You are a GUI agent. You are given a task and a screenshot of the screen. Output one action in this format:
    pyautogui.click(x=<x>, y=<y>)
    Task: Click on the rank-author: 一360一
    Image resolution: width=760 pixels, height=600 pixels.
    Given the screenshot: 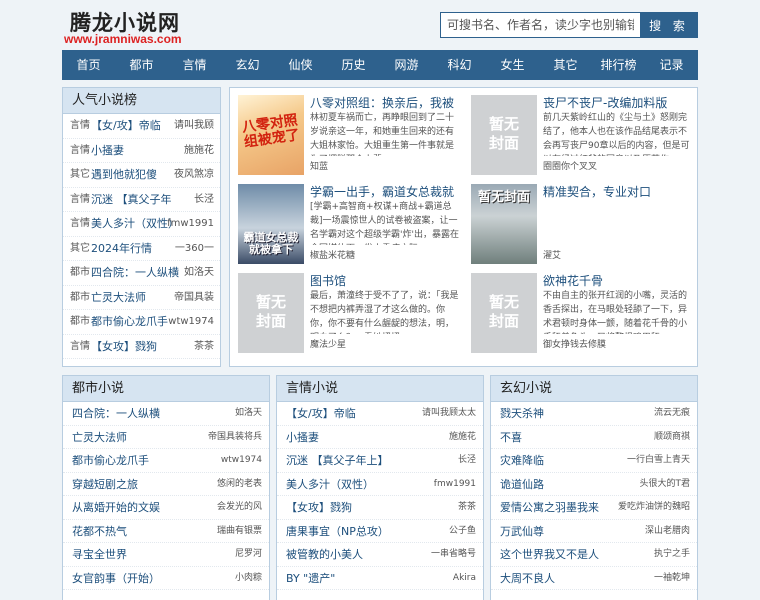 What is the action you would take?
    pyautogui.click(x=194, y=248)
    